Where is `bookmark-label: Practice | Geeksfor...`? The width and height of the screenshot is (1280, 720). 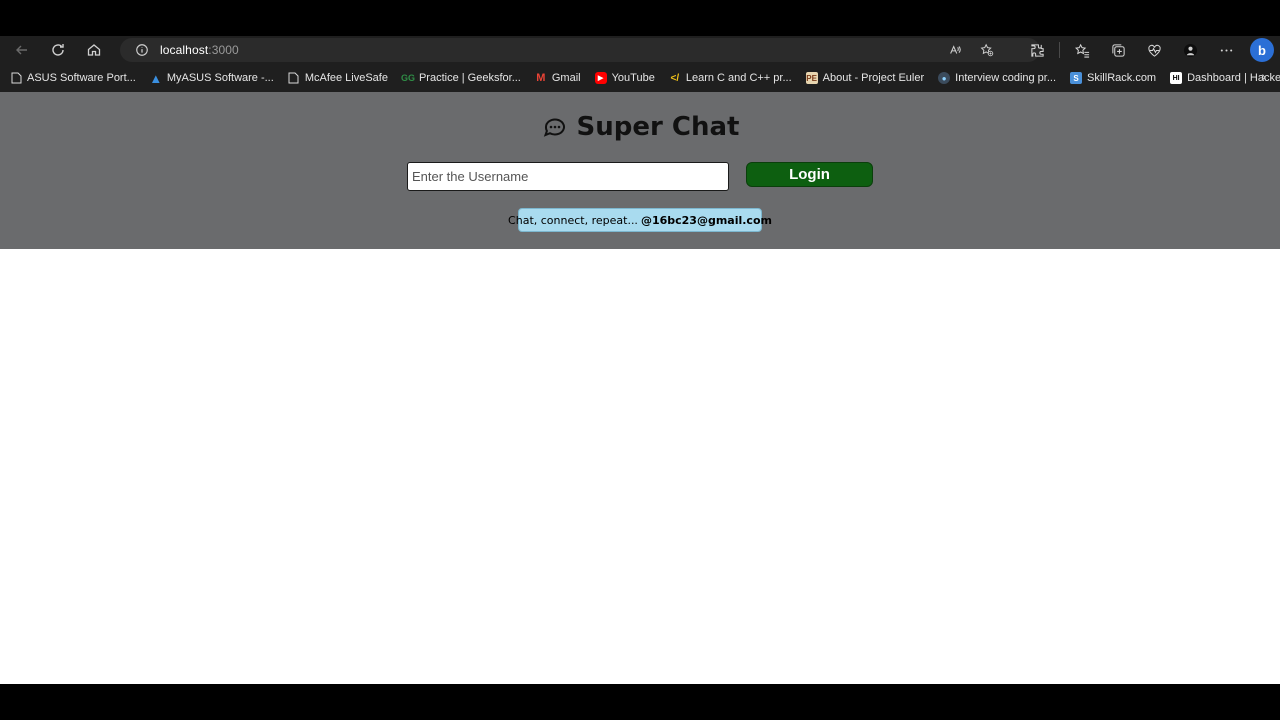 bookmark-label: Practice | Geeksfor... is located at coordinates (469, 78).